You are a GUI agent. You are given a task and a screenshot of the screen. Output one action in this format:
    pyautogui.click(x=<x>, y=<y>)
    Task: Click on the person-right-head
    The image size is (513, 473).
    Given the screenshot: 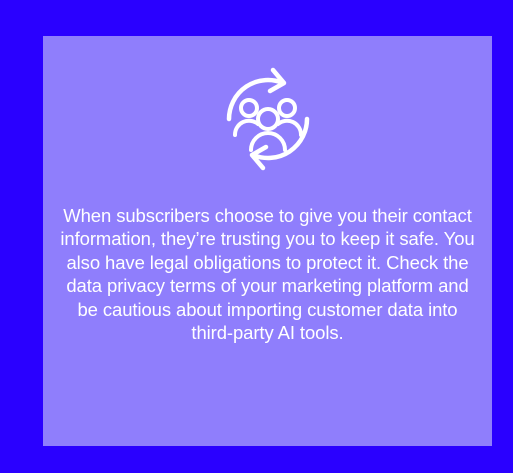 What is the action you would take?
    pyautogui.click(x=287, y=108)
    